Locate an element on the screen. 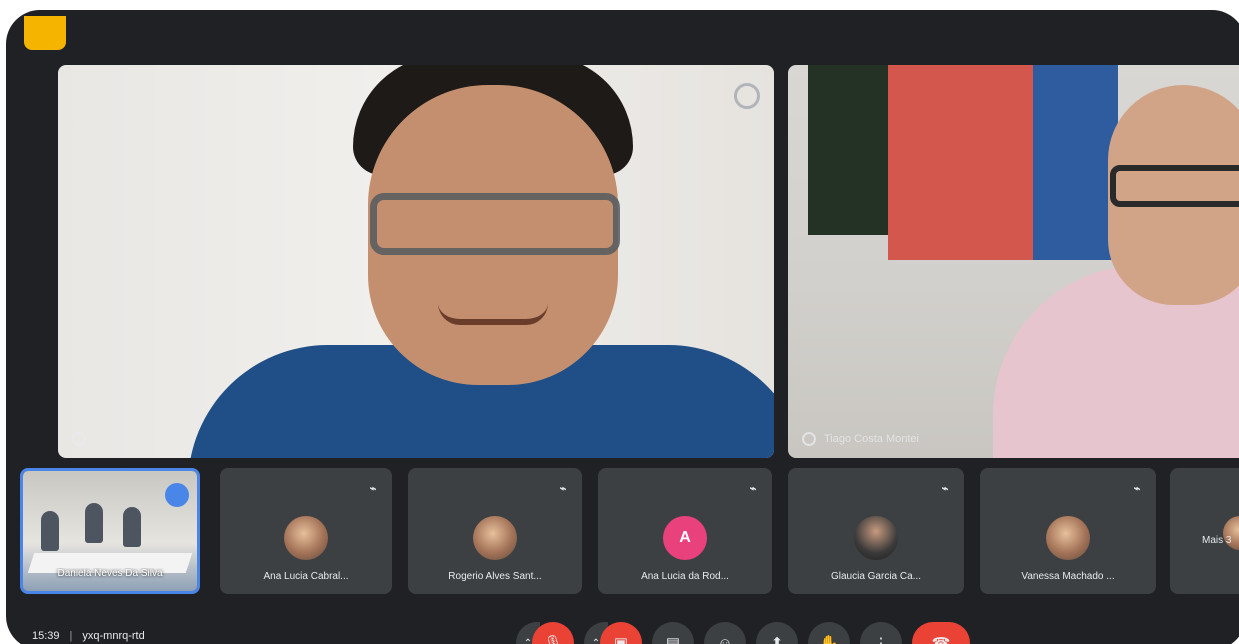 The height and width of the screenshot is (644, 1239). background-curtain-blue is located at coordinates (1075, 162).